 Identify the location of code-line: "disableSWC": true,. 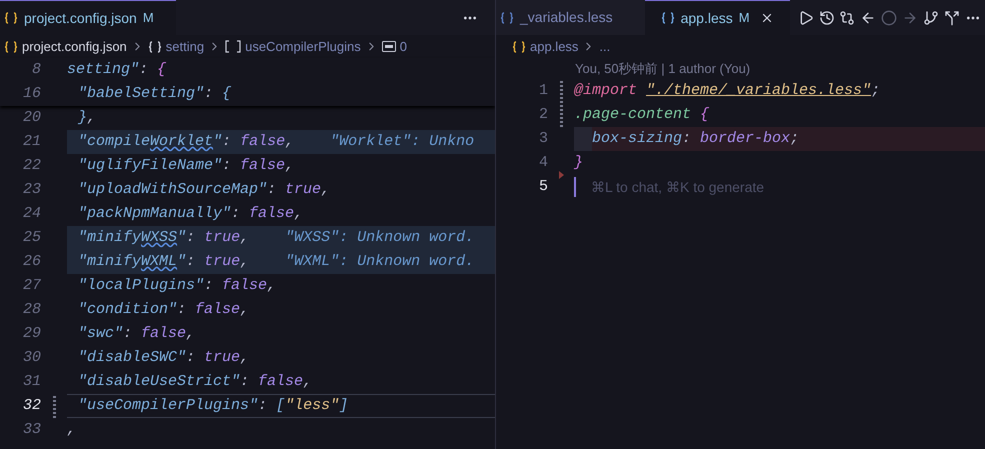
(163, 358).